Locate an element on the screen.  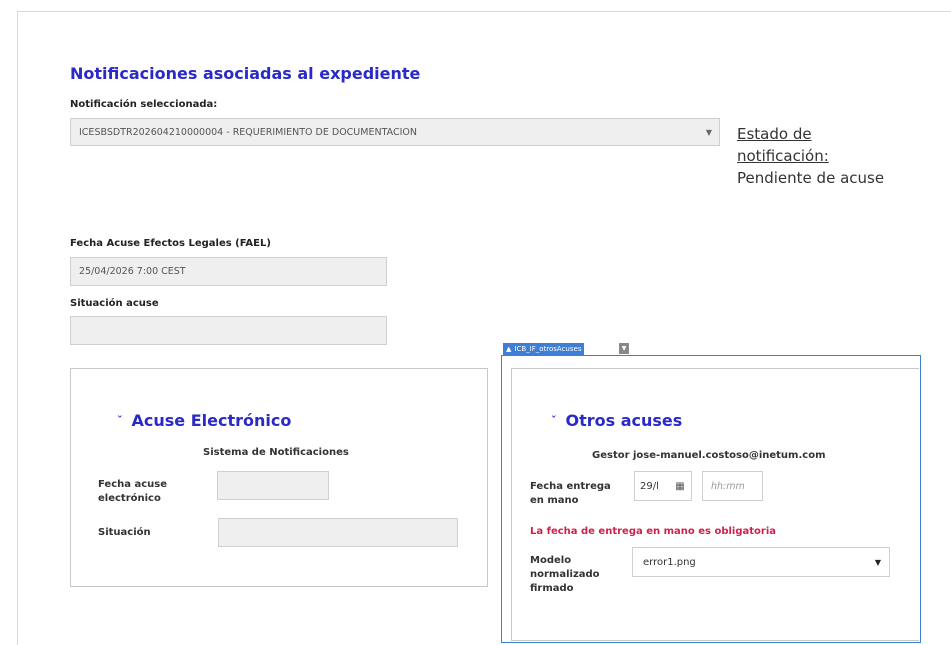
acuse-electronico-title: Acuse Electrónico is located at coordinates (211, 420).